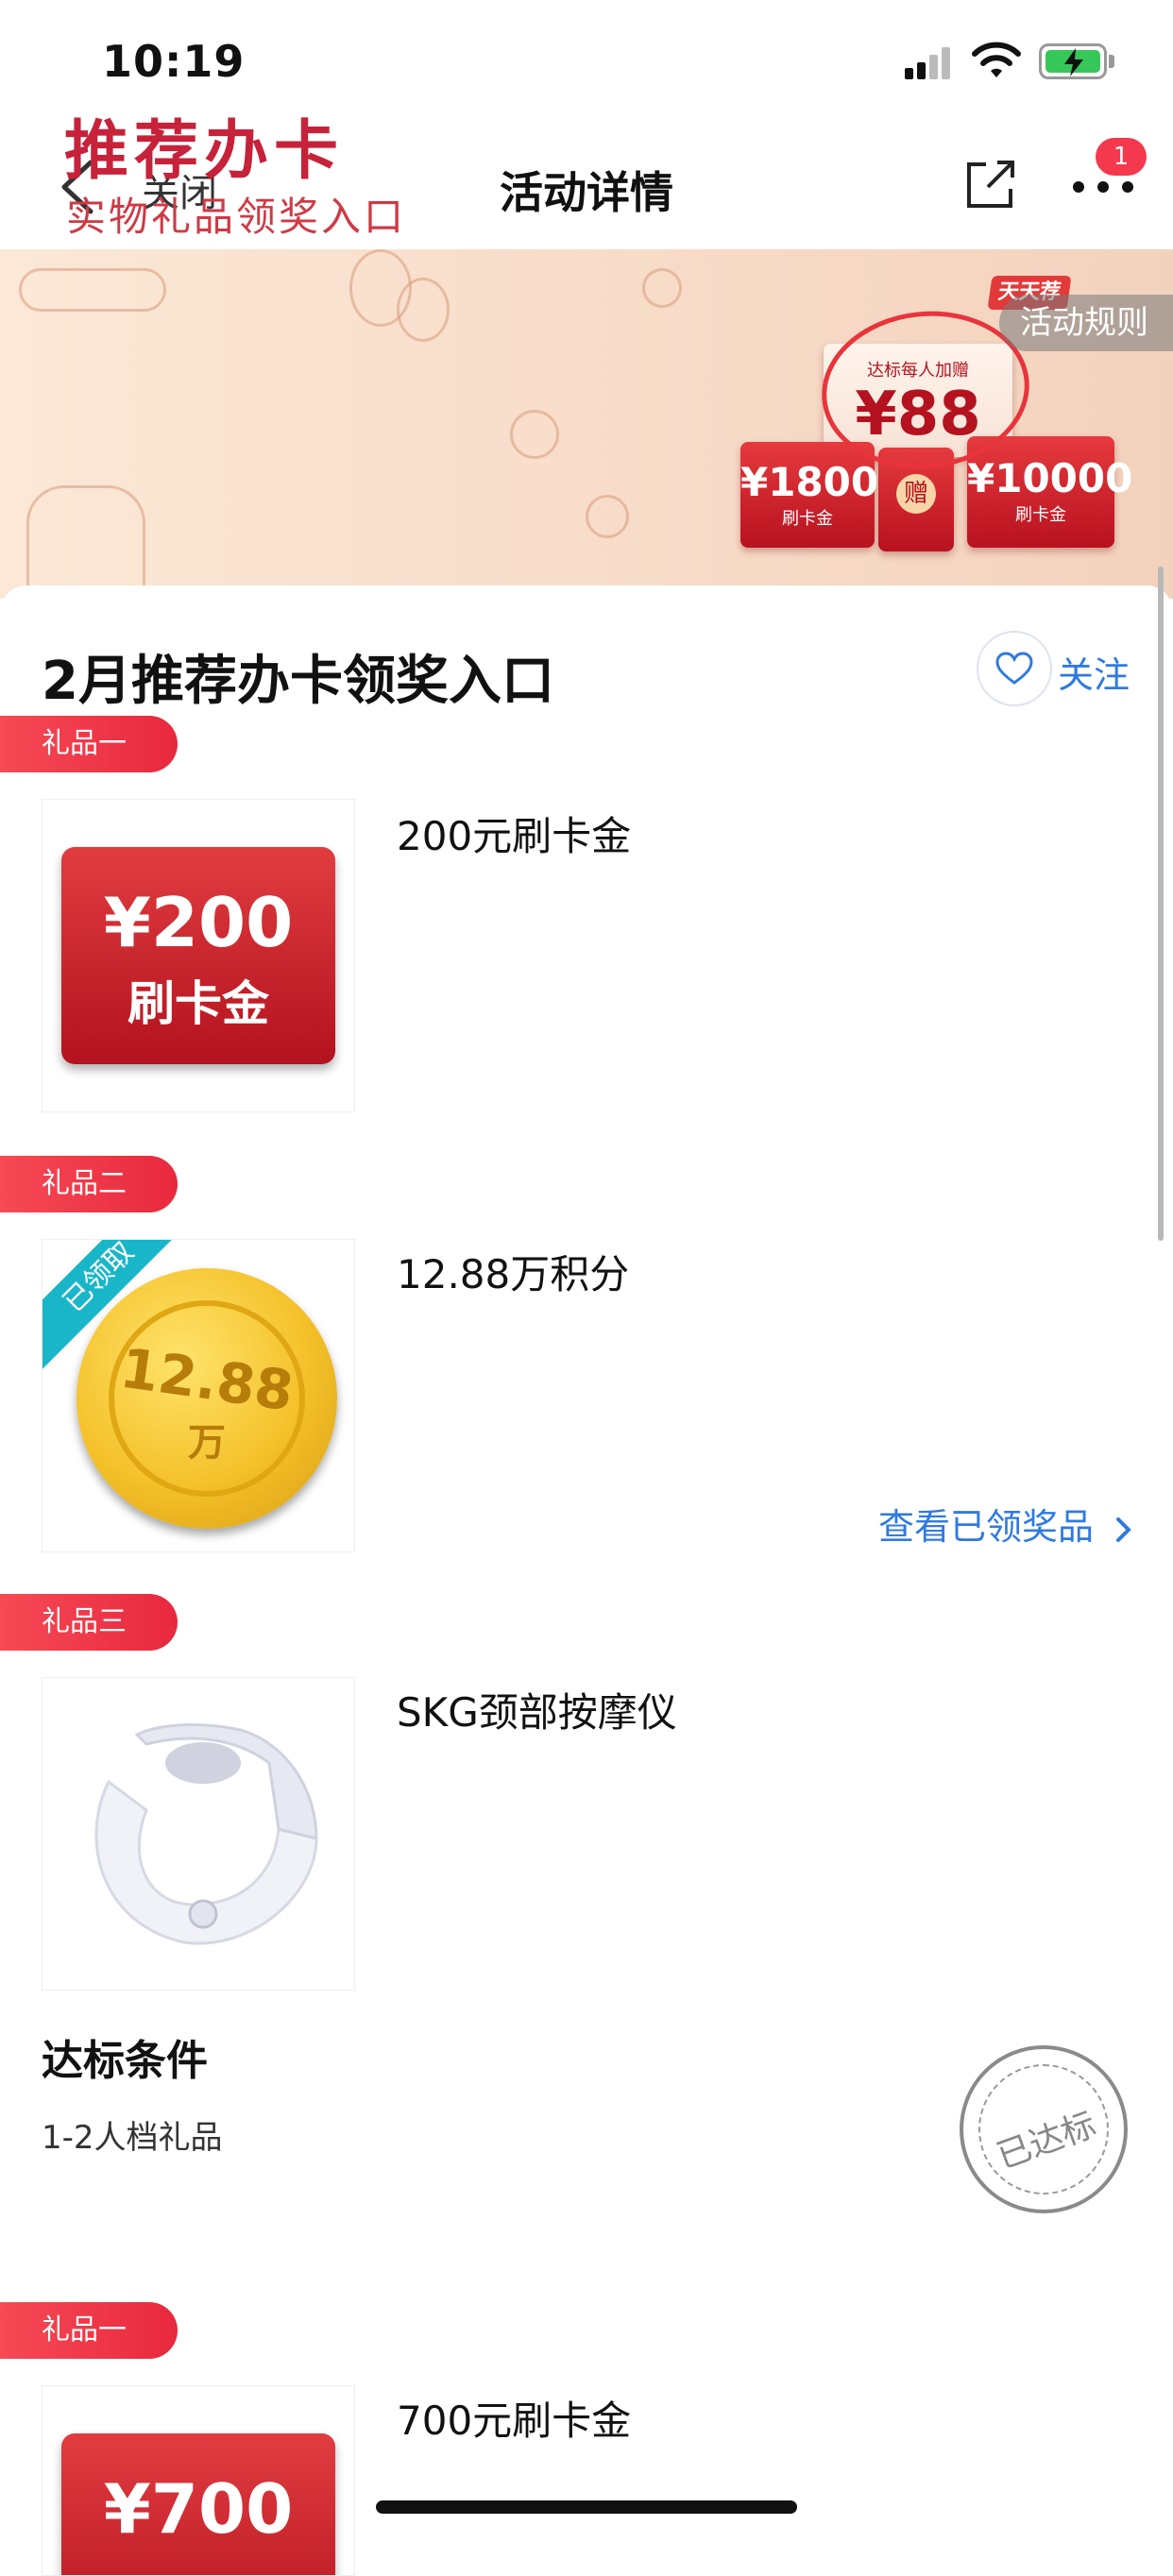 This screenshot has width=1173, height=2576. I want to click on condition-title: 达标条件, so click(125, 2061).